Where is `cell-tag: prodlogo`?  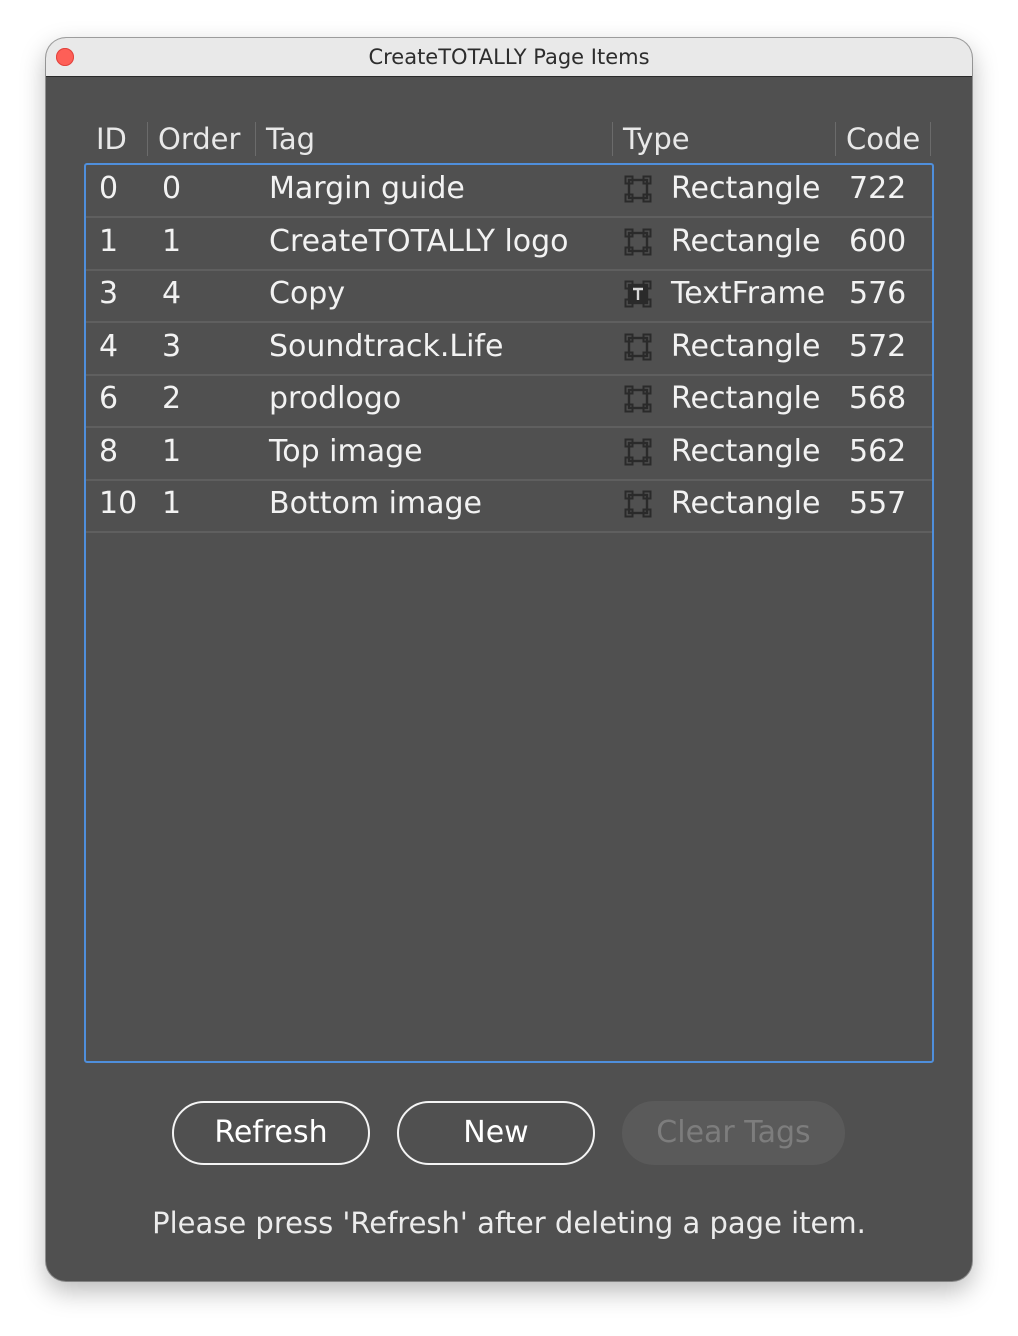
cell-tag: prodlogo is located at coordinates (335, 398).